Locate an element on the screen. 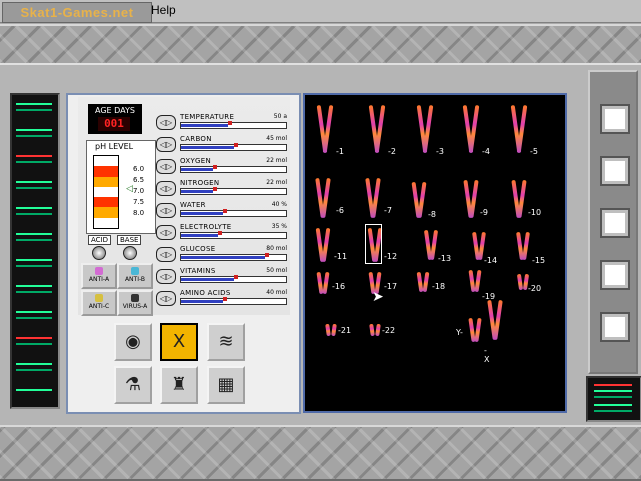 Image resolution: width=641 pixels, height=481 pixels. sensor-name: NITROGEN is located at coordinates (200, 183).